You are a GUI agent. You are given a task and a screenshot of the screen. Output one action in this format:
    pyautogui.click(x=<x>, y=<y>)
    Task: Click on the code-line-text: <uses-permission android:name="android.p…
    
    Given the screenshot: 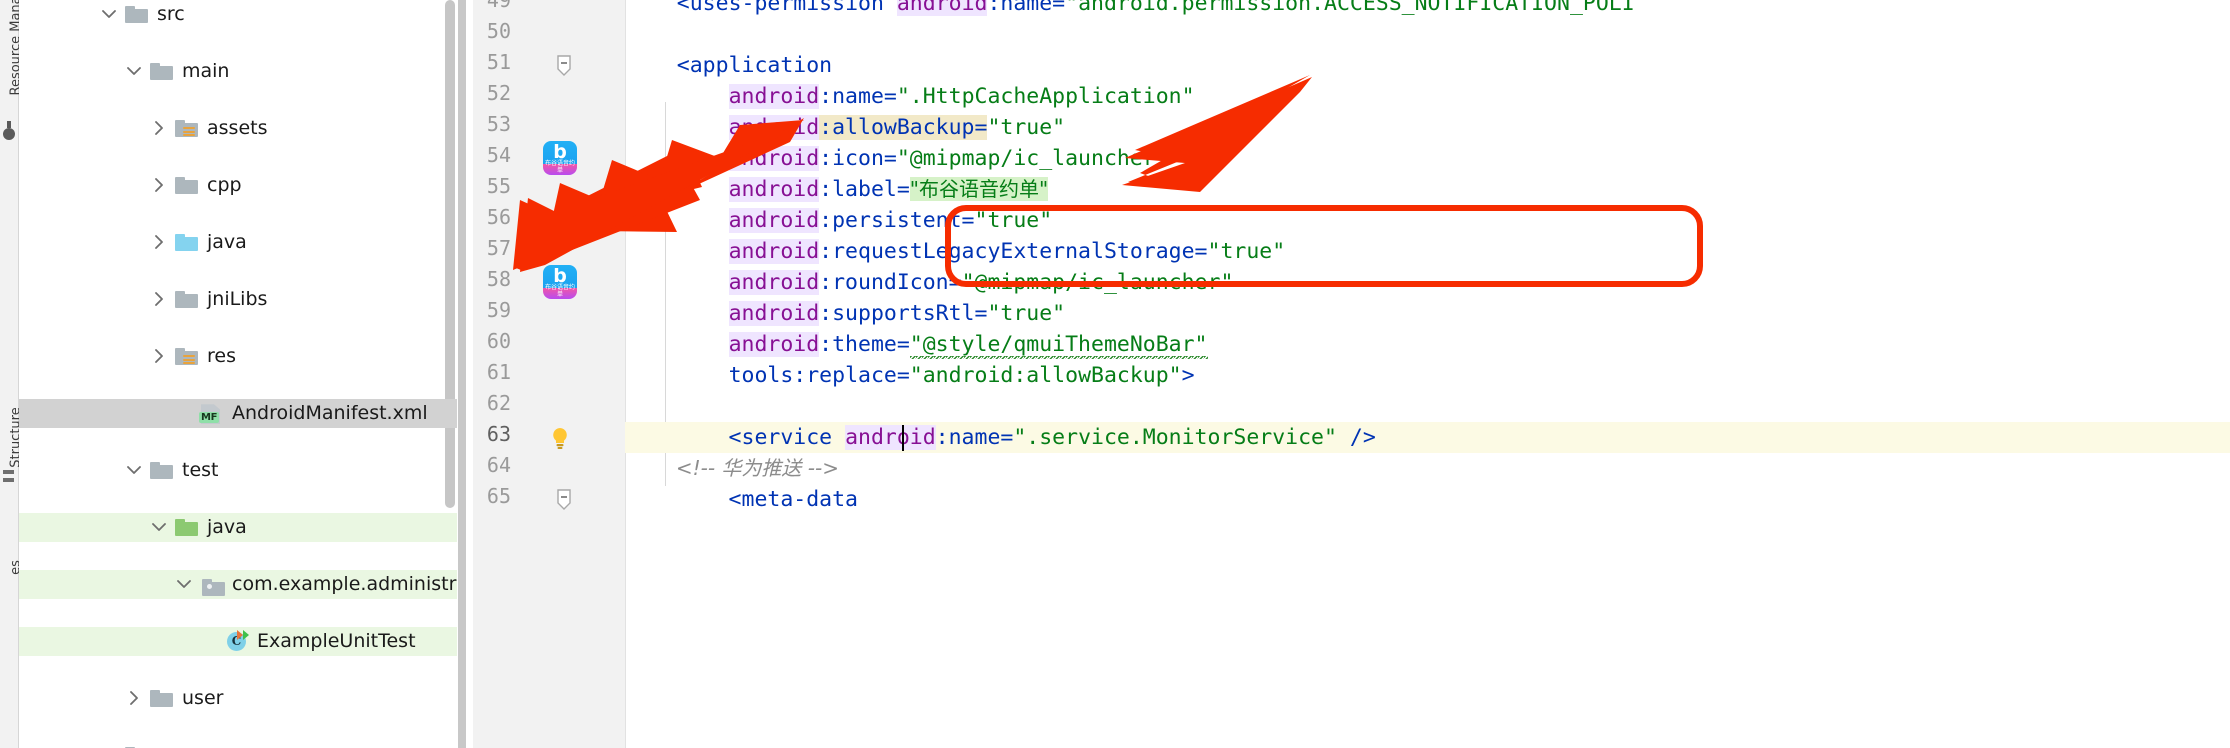 What is the action you would take?
    pyautogui.click(x=1130, y=9)
    